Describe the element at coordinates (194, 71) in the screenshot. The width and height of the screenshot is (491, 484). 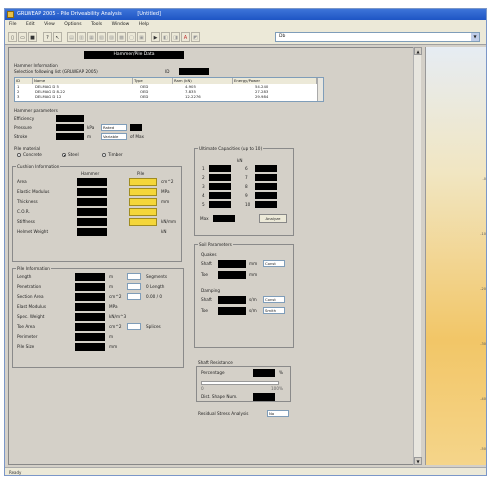
I see `hammer-id-input` at that location.